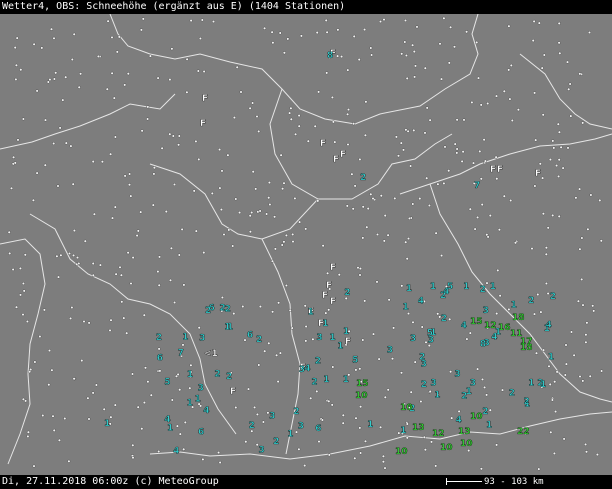 This screenshot has width=612, height=489. I want to click on snow-depth-label: 5, so click(167, 382).